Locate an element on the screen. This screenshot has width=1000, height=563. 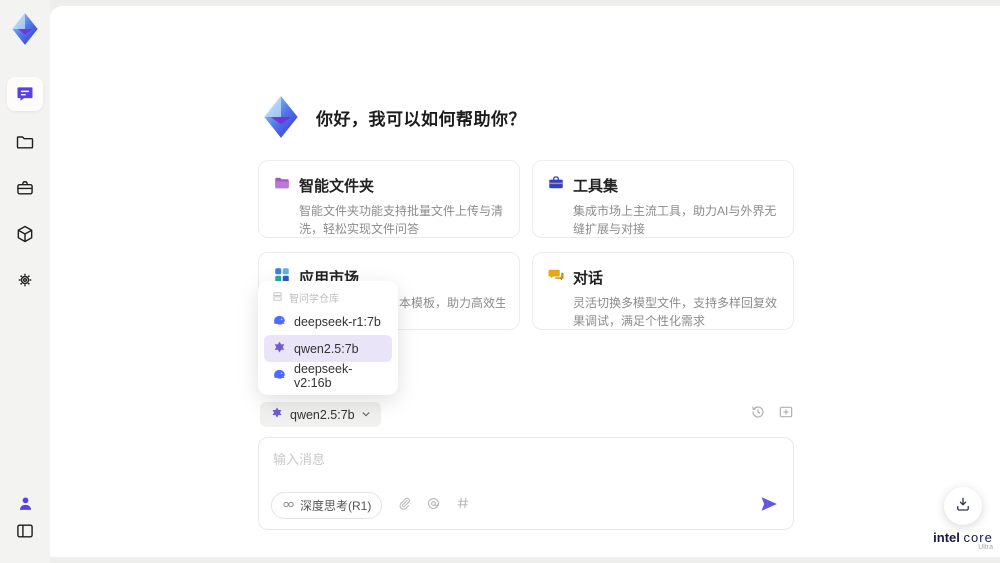
mention-icon is located at coordinates (433, 506).